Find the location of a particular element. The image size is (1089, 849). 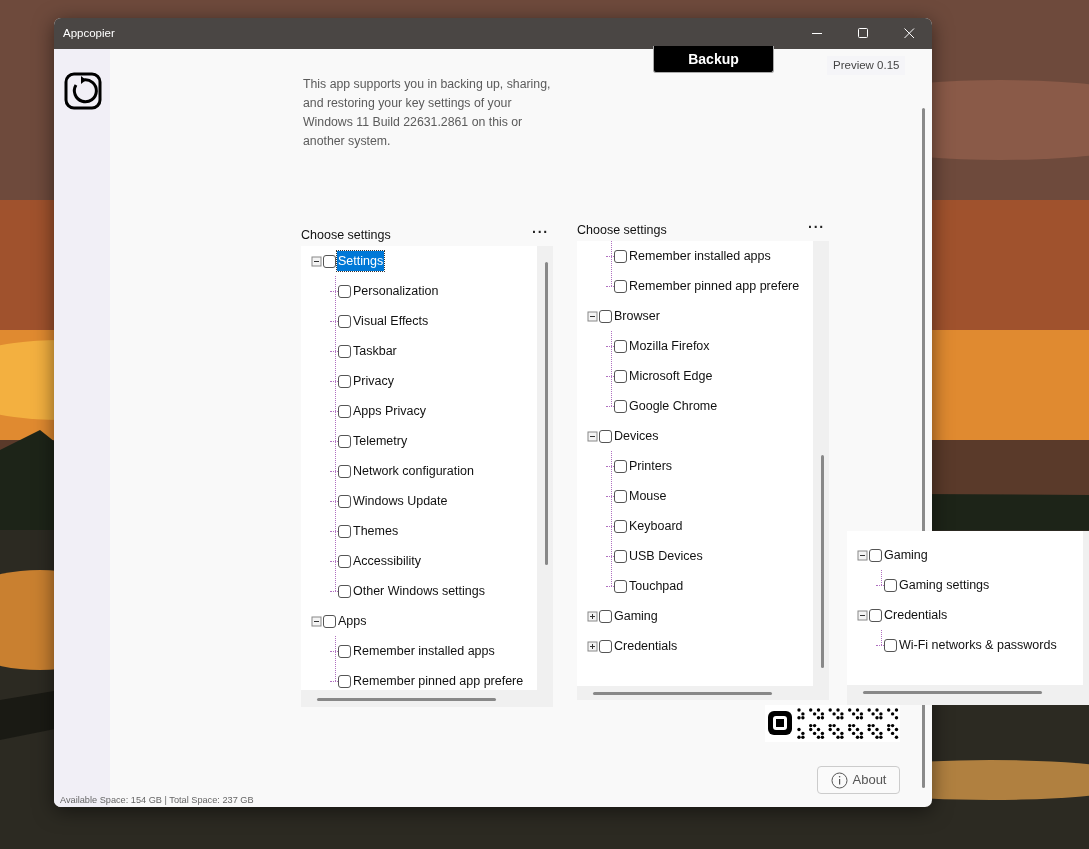

tree-item: Wi-Fi networks & passwords is located at coordinates (978, 645).